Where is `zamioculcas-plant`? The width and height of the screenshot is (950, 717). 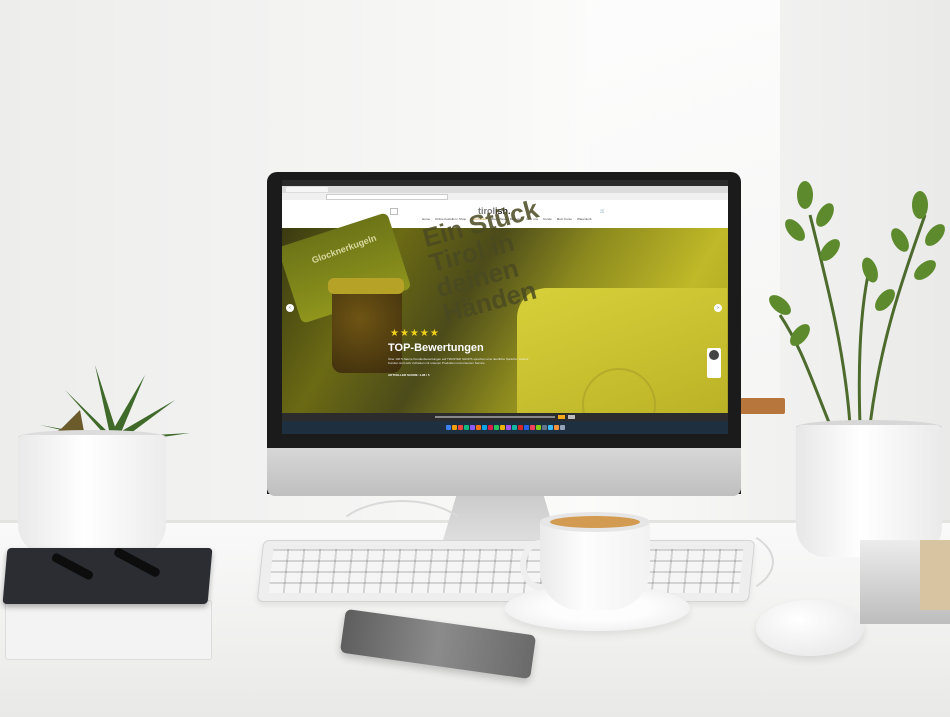
zamioculcas-plant is located at coordinates (857, 303).